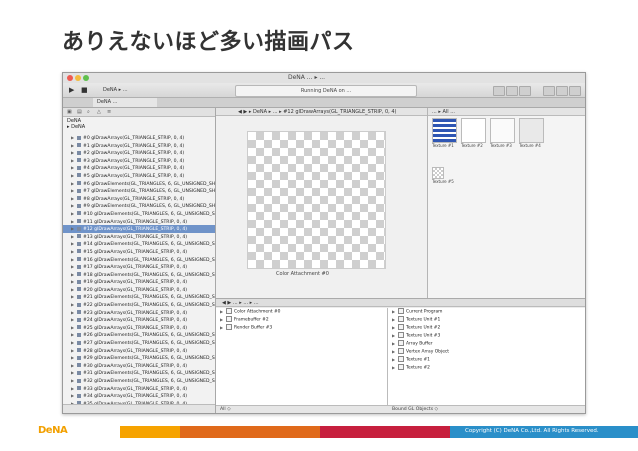 This screenshot has height=451, width=638. What do you see at coordinates (86, 78) in the screenshot?
I see `zoom-window-button` at bounding box center [86, 78].